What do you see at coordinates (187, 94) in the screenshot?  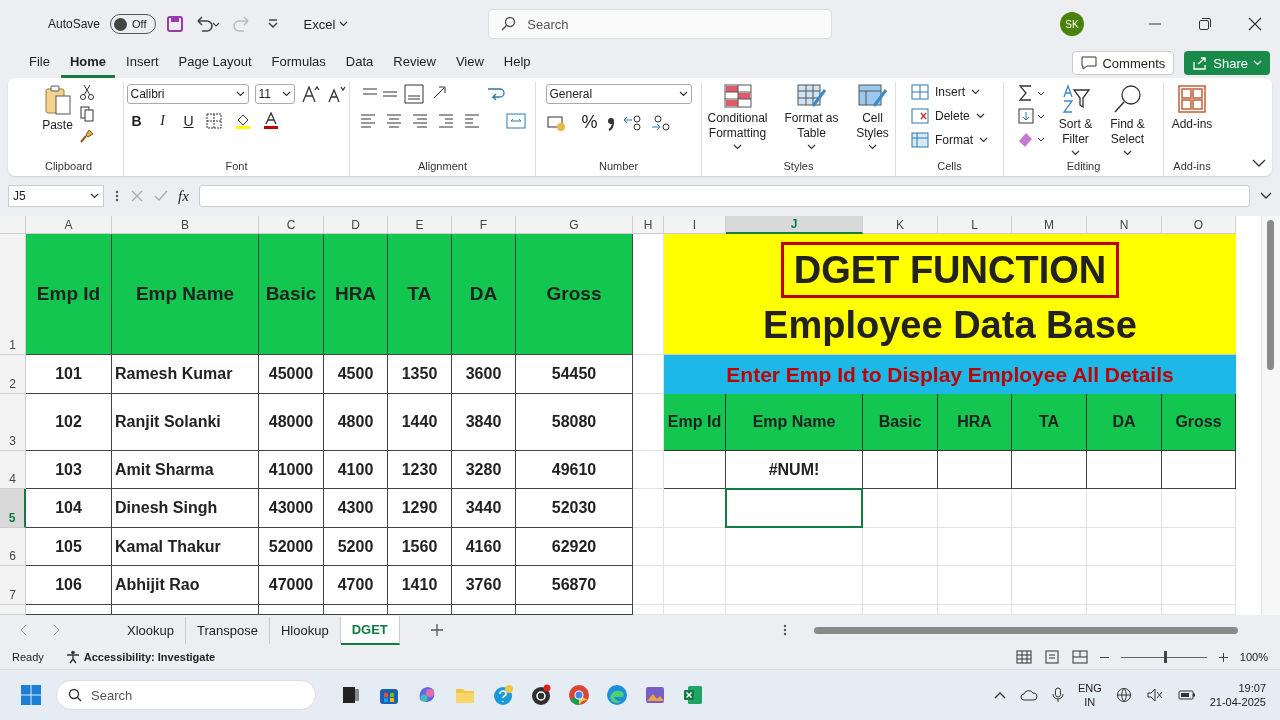 I see `font-name-dropdown: Calibri` at bounding box center [187, 94].